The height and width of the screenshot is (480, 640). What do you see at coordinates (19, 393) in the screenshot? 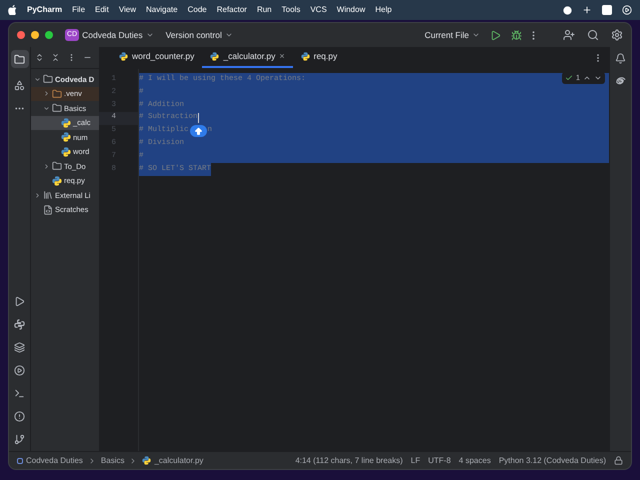
I see `terminal-icon` at bounding box center [19, 393].